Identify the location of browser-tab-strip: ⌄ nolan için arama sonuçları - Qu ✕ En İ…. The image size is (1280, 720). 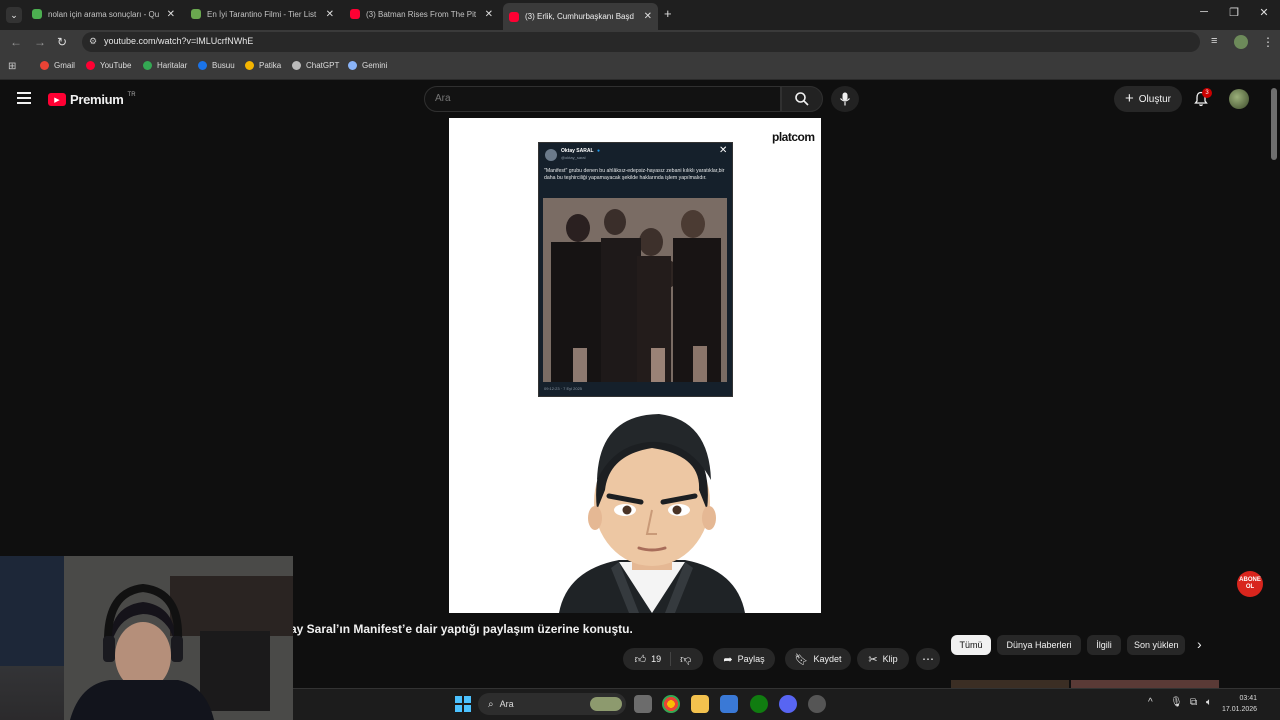
(640, 15).